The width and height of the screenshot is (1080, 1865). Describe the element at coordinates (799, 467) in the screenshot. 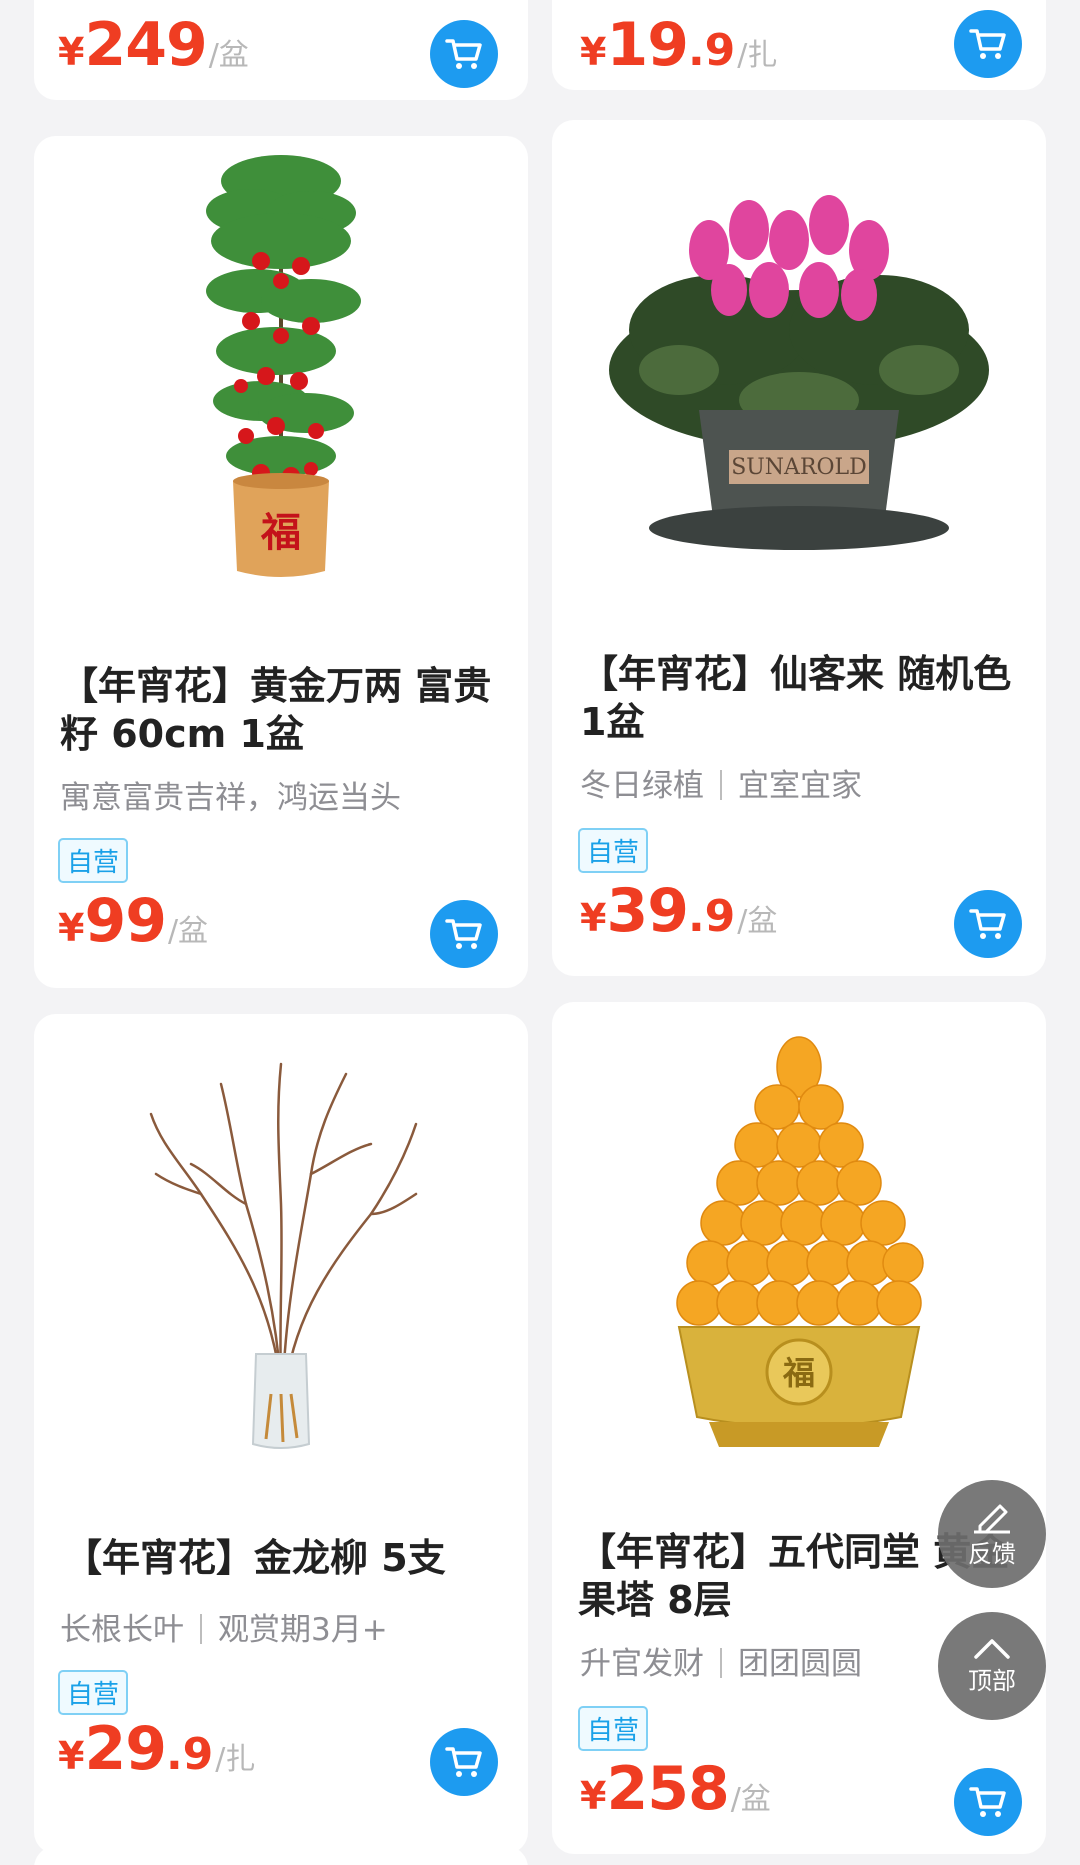

I see `svg-text: SUNAROLD` at that location.